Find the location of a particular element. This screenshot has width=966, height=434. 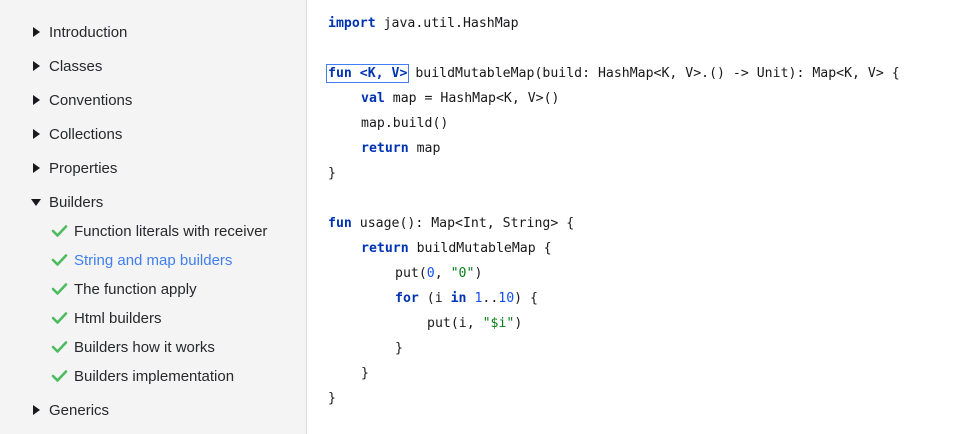

sidebar-item-classes: Classes is located at coordinates (66, 66).